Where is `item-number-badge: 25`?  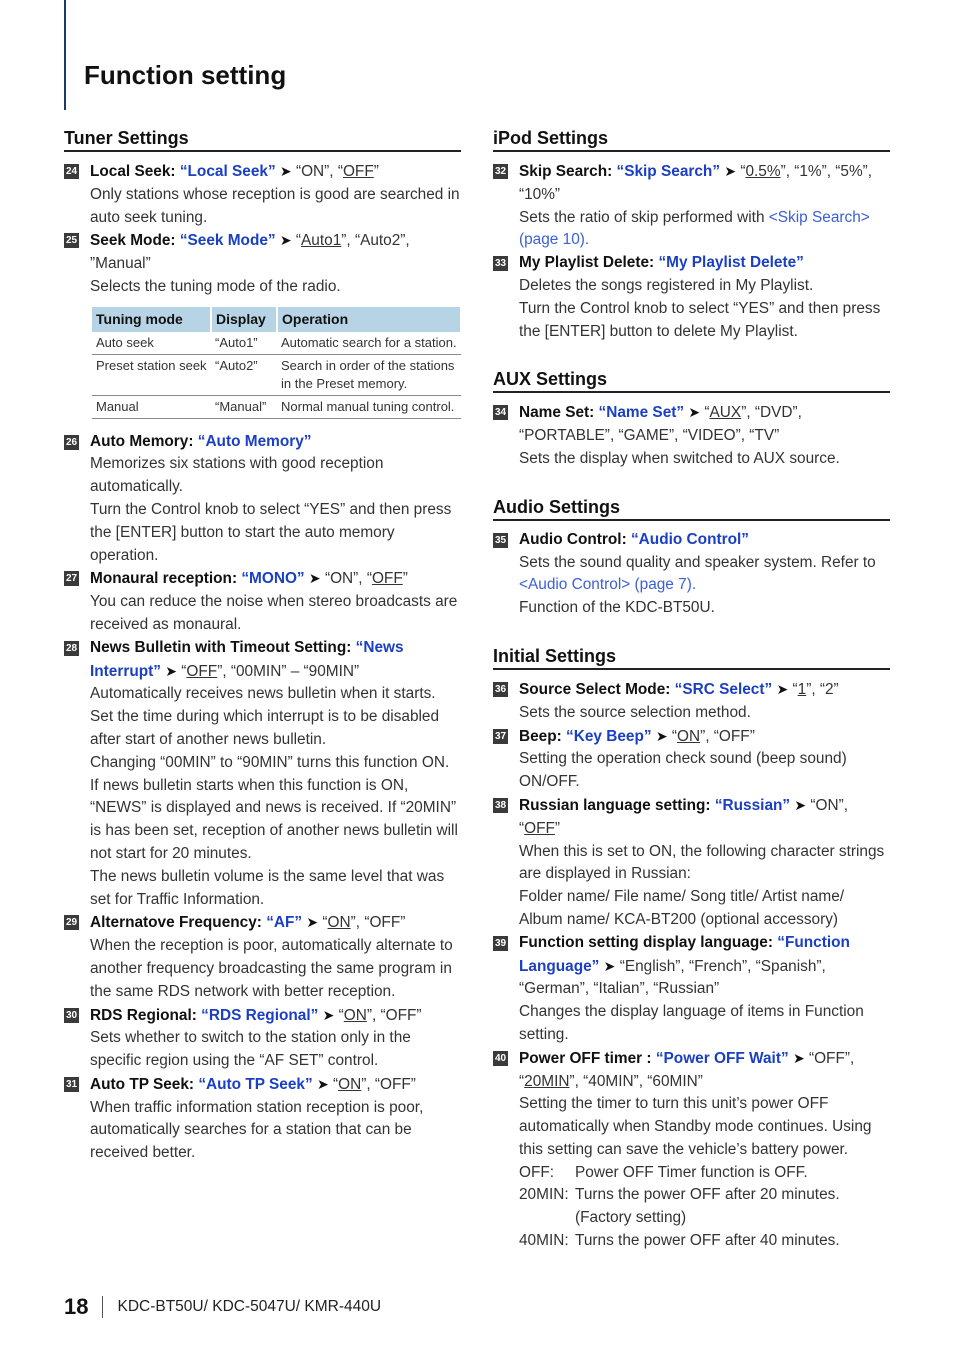 item-number-badge: 25 is located at coordinates (71, 241).